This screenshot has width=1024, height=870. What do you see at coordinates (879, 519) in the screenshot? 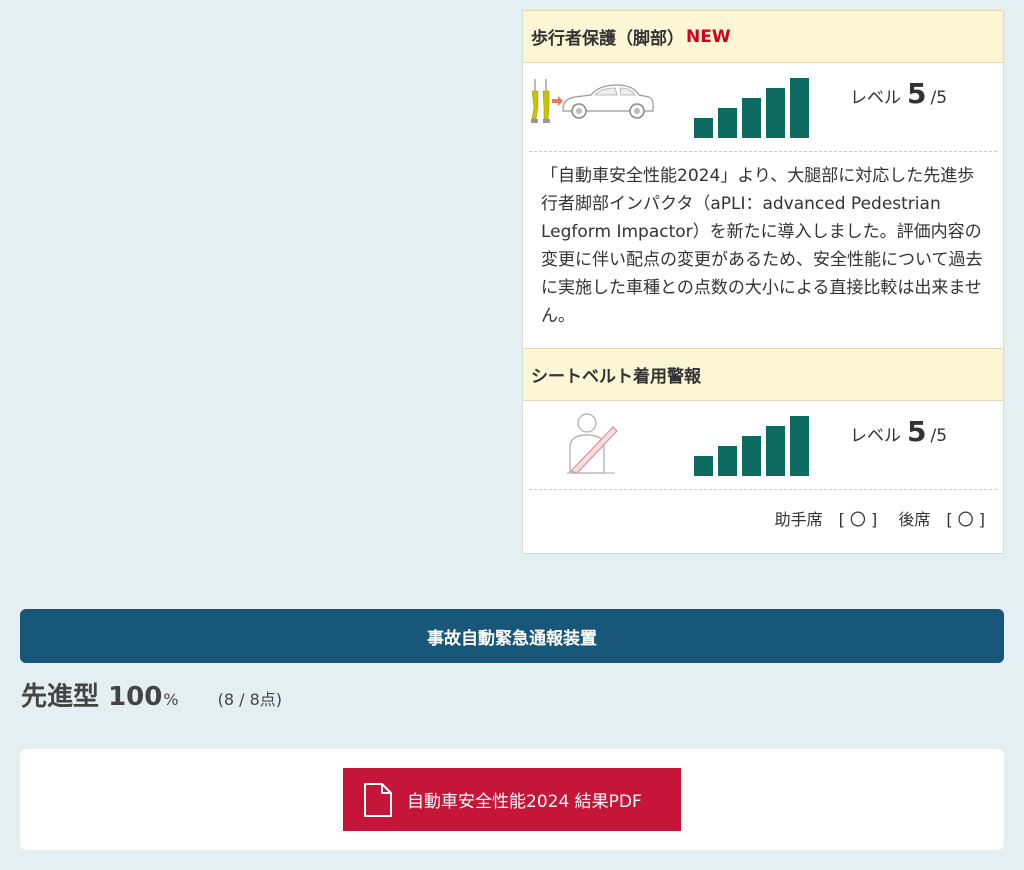
I see `seat-coverage-text: 助手席 [ 〇 ] 後席 [ 〇 ]` at bounding box center [879, 519].